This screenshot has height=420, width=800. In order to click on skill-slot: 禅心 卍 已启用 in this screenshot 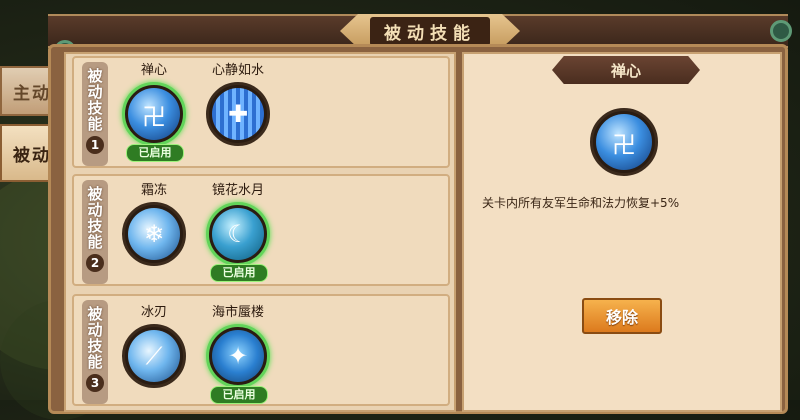, I will do `click(154, 112)`.